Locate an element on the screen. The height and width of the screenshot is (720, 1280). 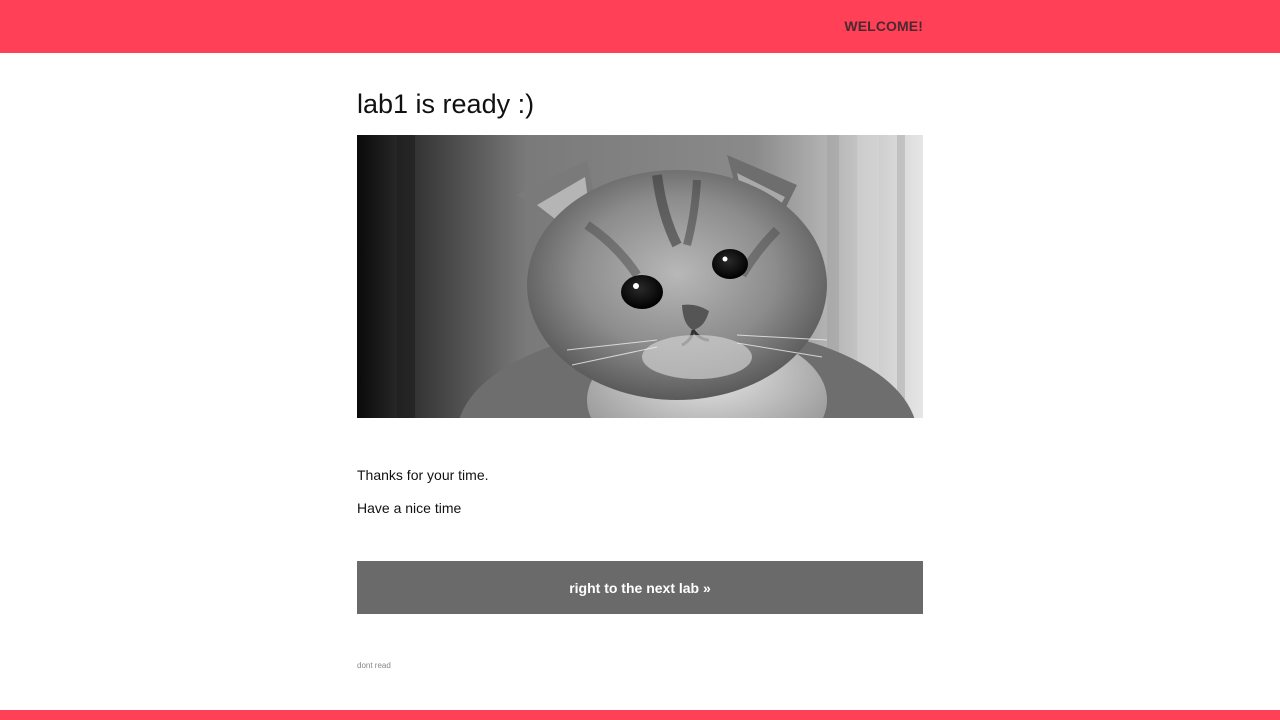
top-bar: WELCOME! is located at coordinates (640, 26).